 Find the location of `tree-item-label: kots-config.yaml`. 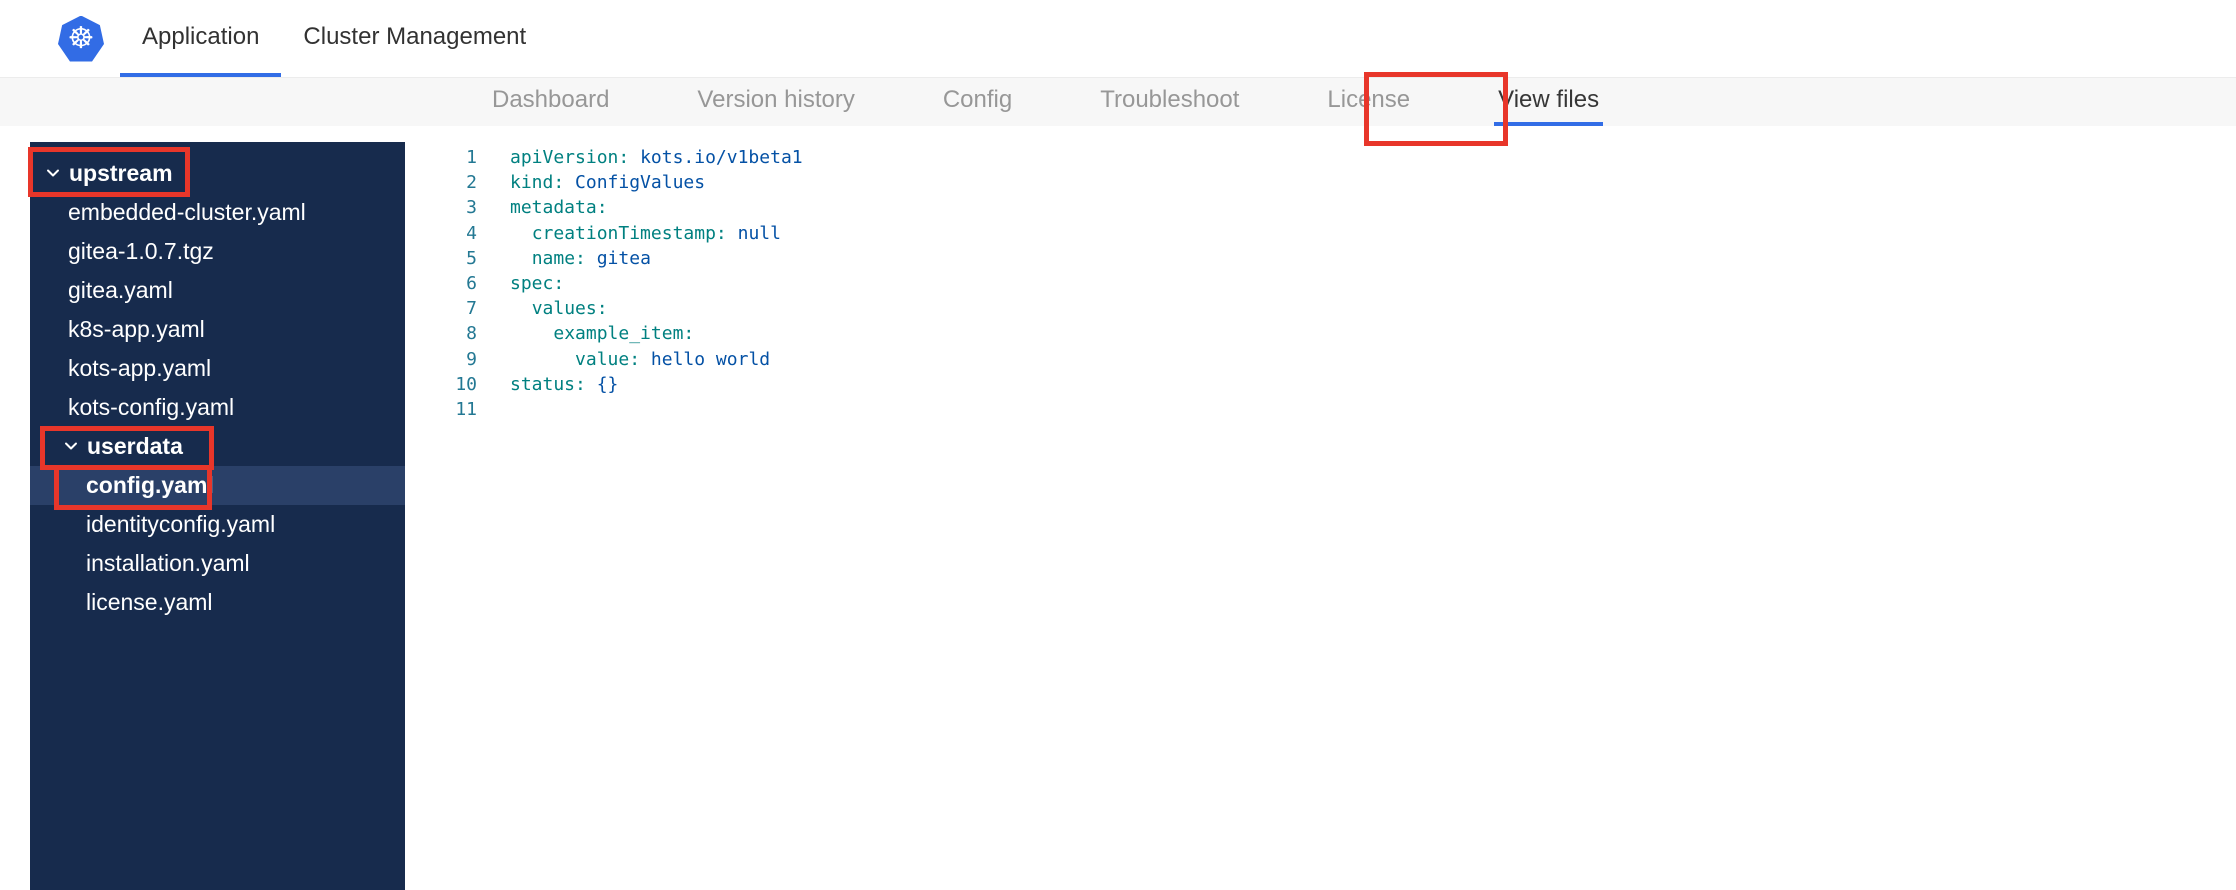

tree-item-label: kots-config.yaml is located at coordinates (151, 407).